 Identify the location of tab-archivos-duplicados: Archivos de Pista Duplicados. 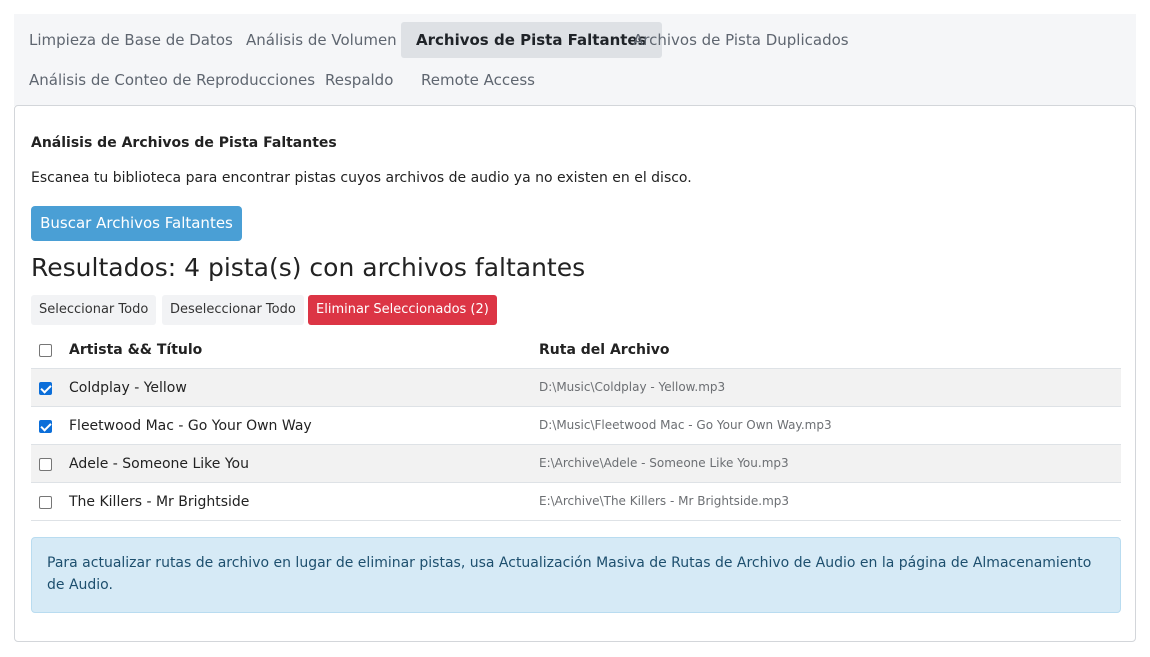
(741, 40).